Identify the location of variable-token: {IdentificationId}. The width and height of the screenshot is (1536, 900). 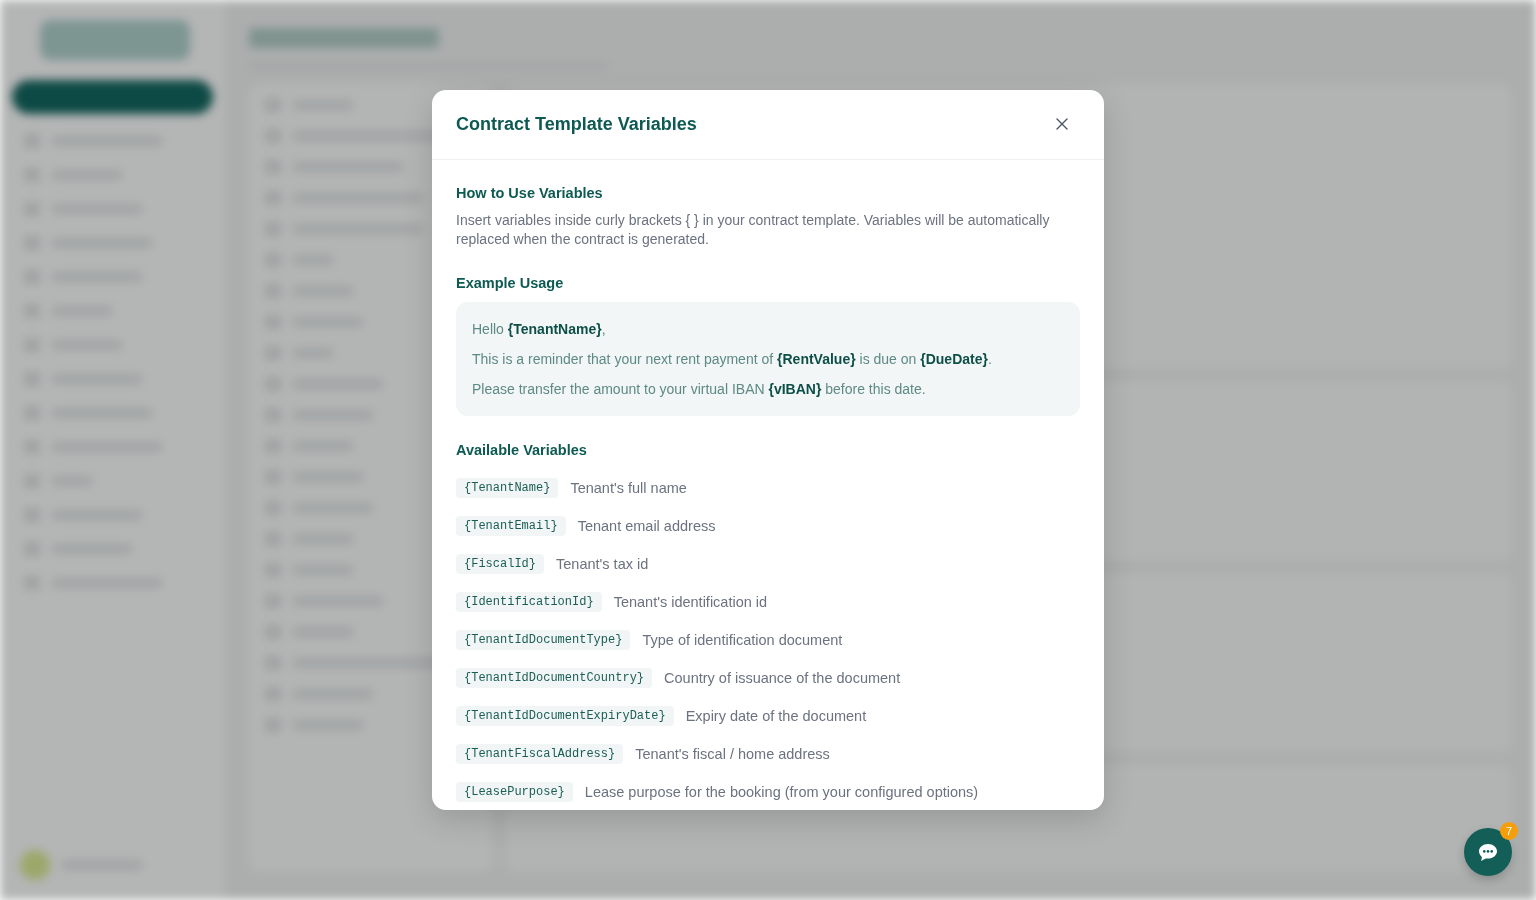
(529, 602).